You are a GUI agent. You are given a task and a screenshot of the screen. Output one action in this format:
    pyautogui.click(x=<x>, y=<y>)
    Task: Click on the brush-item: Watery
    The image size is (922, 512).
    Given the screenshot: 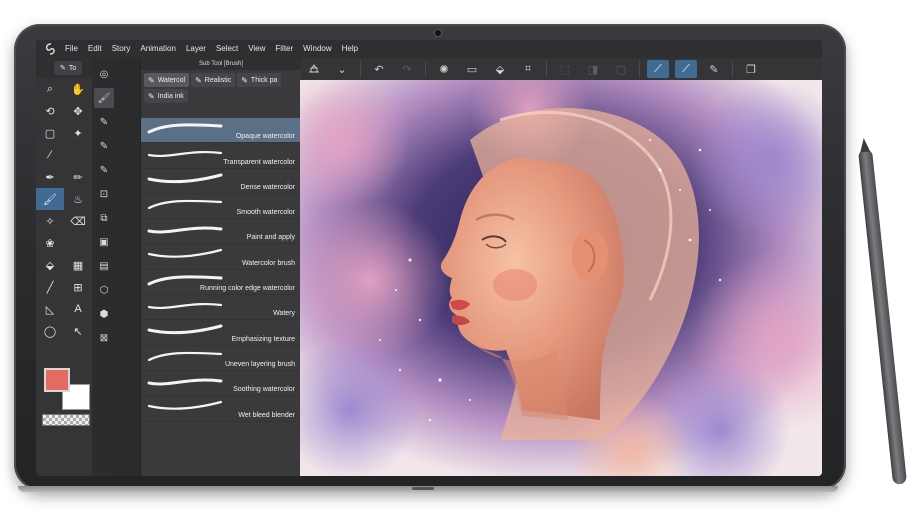 What is the action you would take?
    pyautogui.click(x=221, y=308)
    